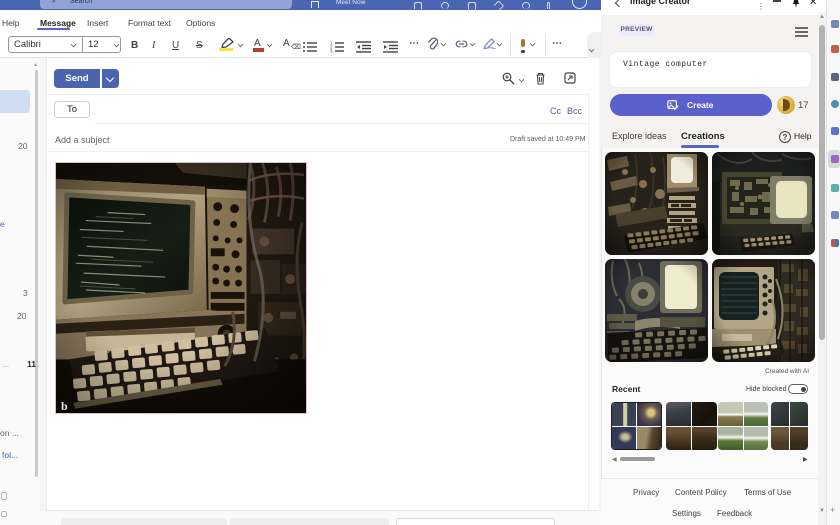  What do you see at coordinates (64, 406) in the screenshot?
I see `svg-text: b` at bounding box center [64, 406].